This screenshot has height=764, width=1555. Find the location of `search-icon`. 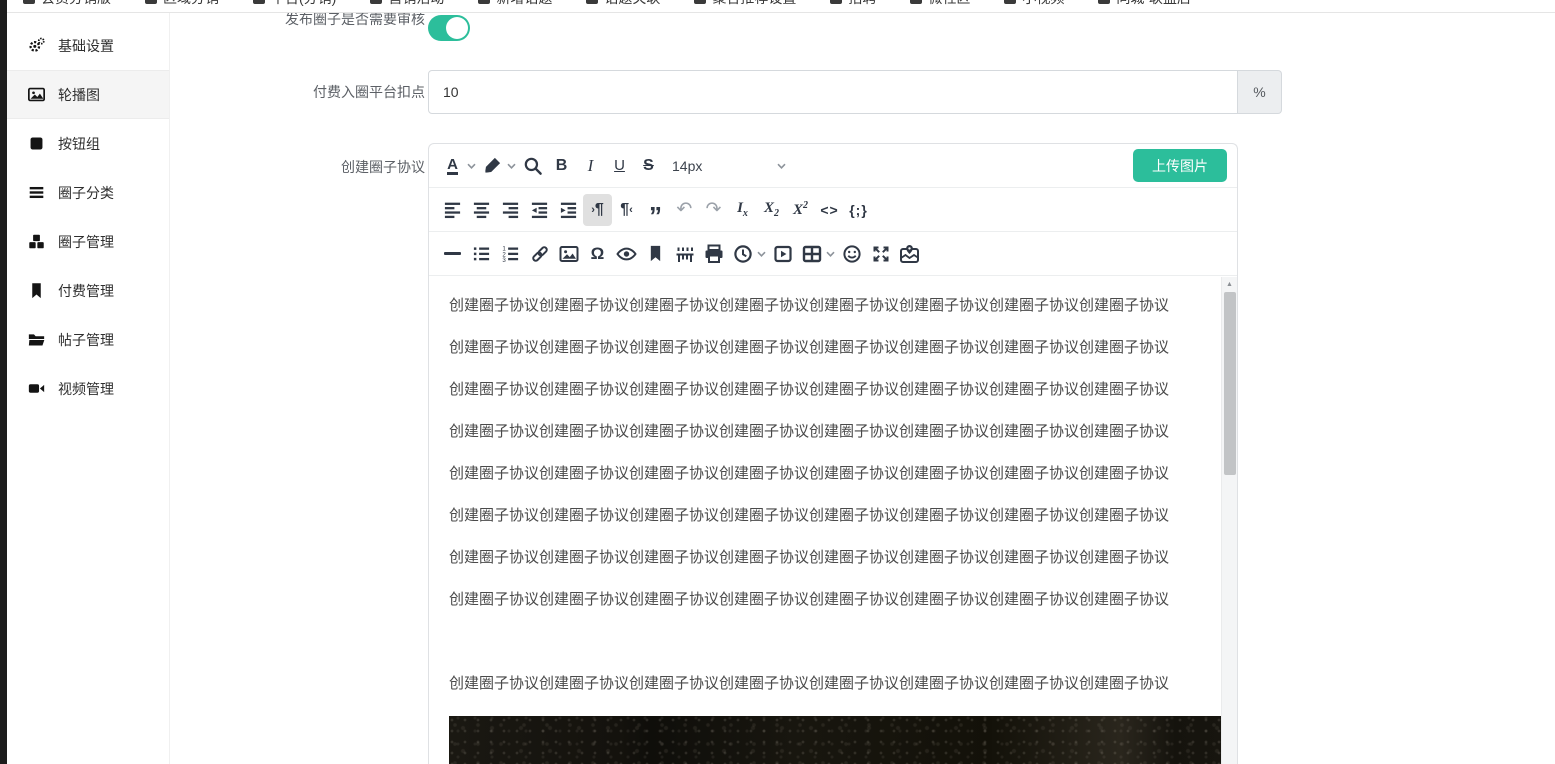

search-icon is located at coordinates (533, 166).